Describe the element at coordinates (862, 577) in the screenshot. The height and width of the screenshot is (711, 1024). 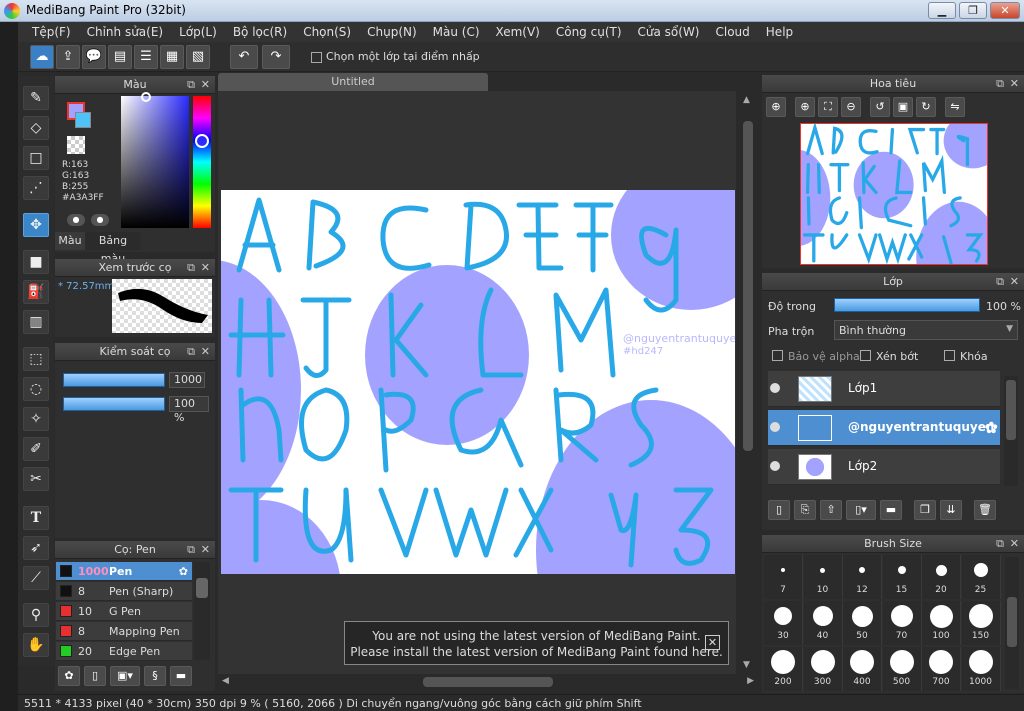
I see `brush-size-preset: 12` at that location.